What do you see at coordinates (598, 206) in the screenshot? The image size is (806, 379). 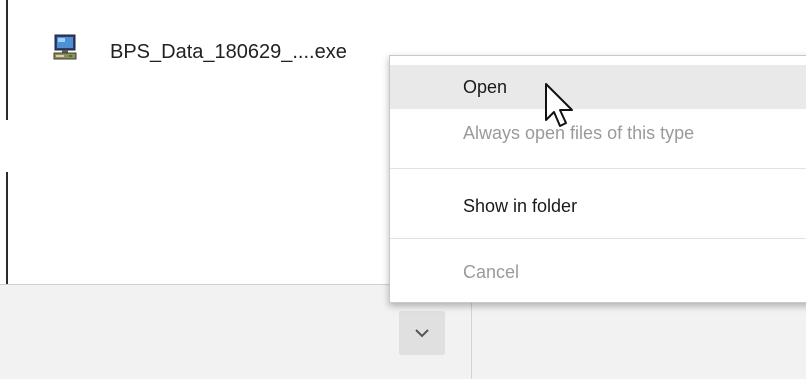 I see `menu-item-show-in-folder: Show in folder` at bounding box center [598, 206].